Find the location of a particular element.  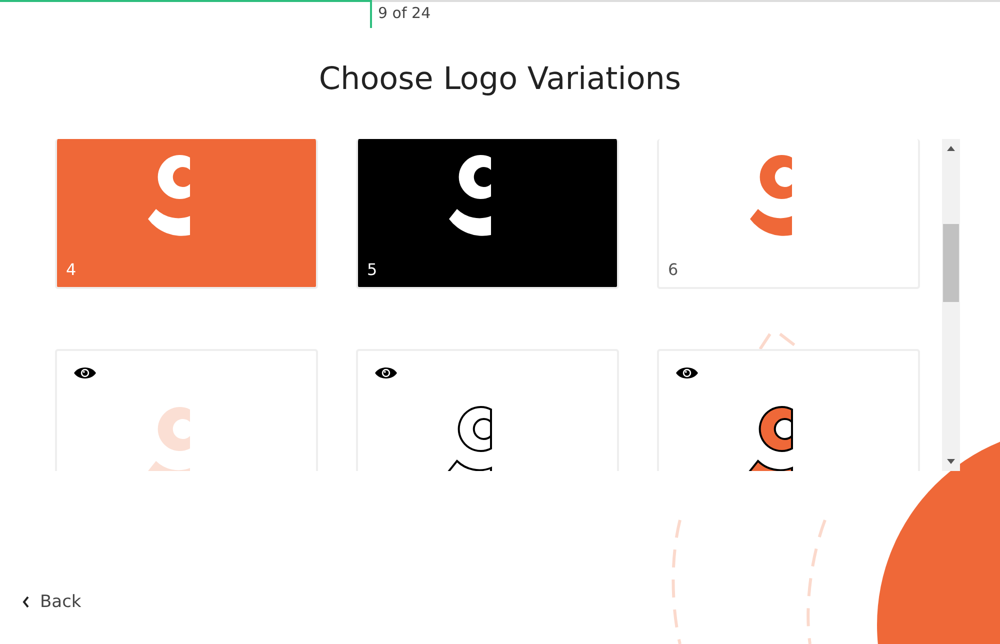

variation-number: 4 is located at coordinates (71, 270).